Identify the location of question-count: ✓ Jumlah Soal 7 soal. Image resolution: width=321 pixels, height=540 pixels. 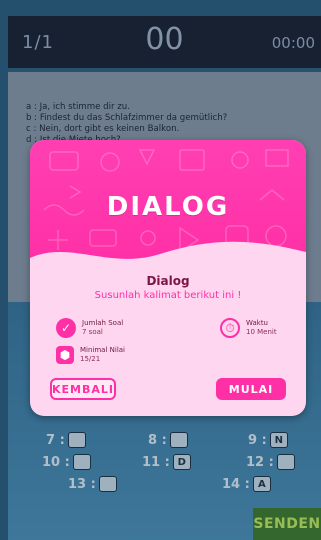
(89, 328).